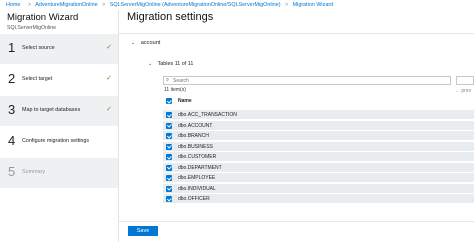 The image size is (474, 242). What do you see at coordinates (175, 64) in the screenshot?
I see `tables-label: Tables 11 of 11` at bounding box center [175, 64].